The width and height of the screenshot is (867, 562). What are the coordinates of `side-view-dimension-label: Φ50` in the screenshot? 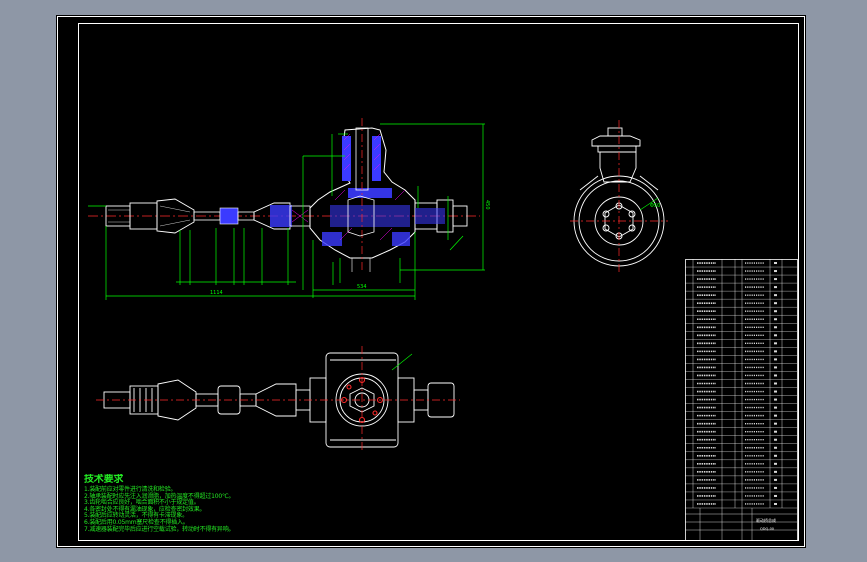 It's located at (655, 206).